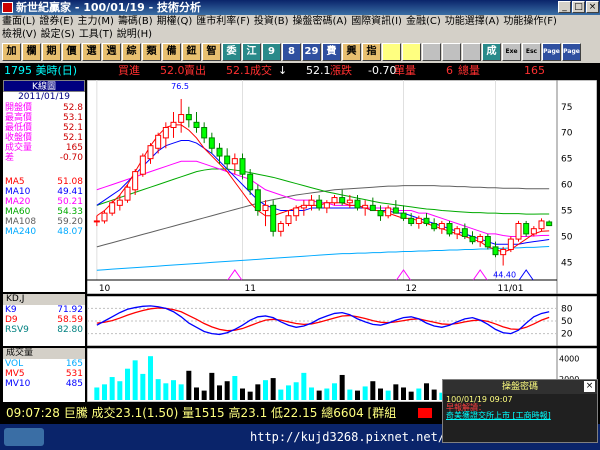  Describe the element at coordinates (376, 21) in the screenshot. I see `menu-item-1-8: 國際資訊(I)` at that location.